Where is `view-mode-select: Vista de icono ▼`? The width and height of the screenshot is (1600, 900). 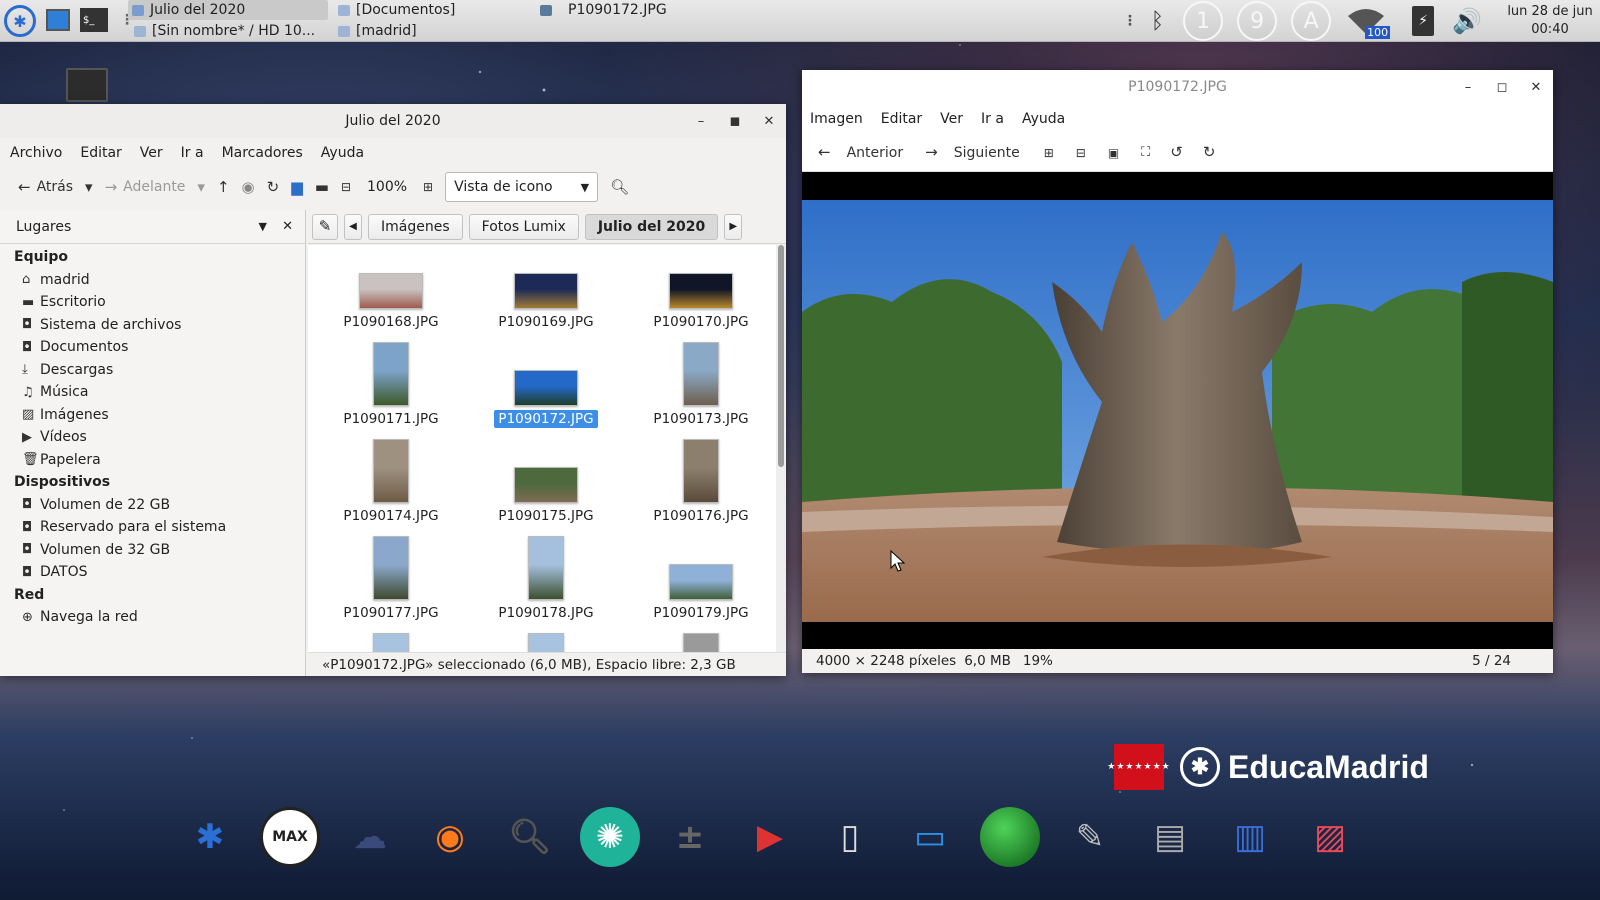
view-mode-select: Vista de icono ▼ is located at coordinates (522, 187).